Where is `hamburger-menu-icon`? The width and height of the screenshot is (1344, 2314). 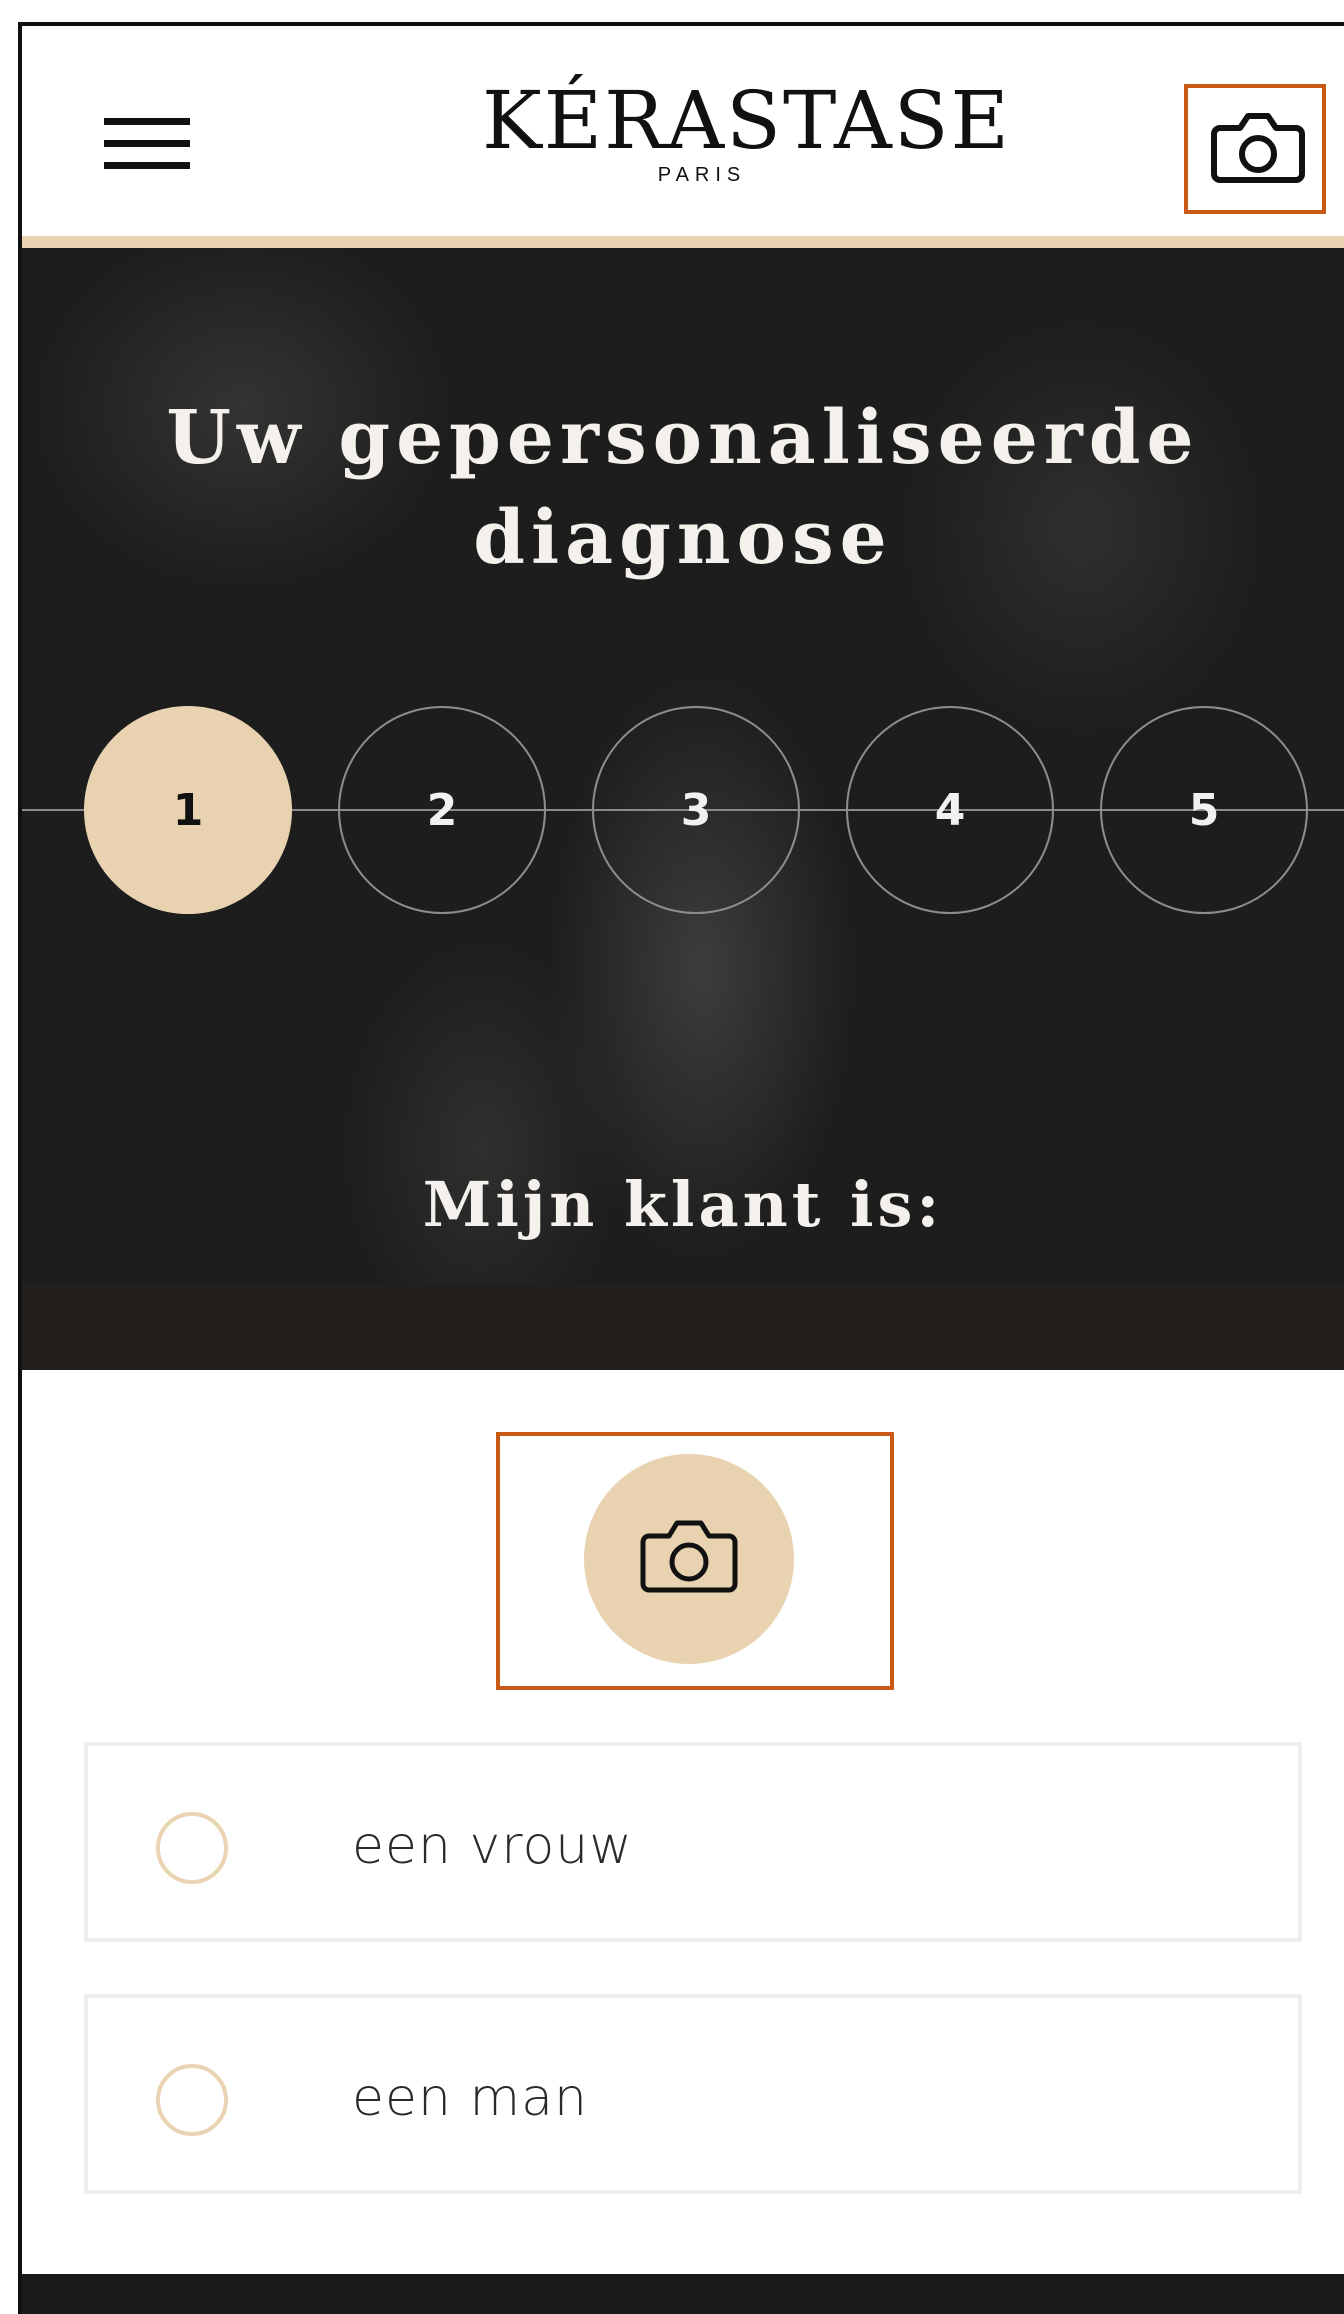 hamburger-menu-icon is located at coordinates (147, 146).